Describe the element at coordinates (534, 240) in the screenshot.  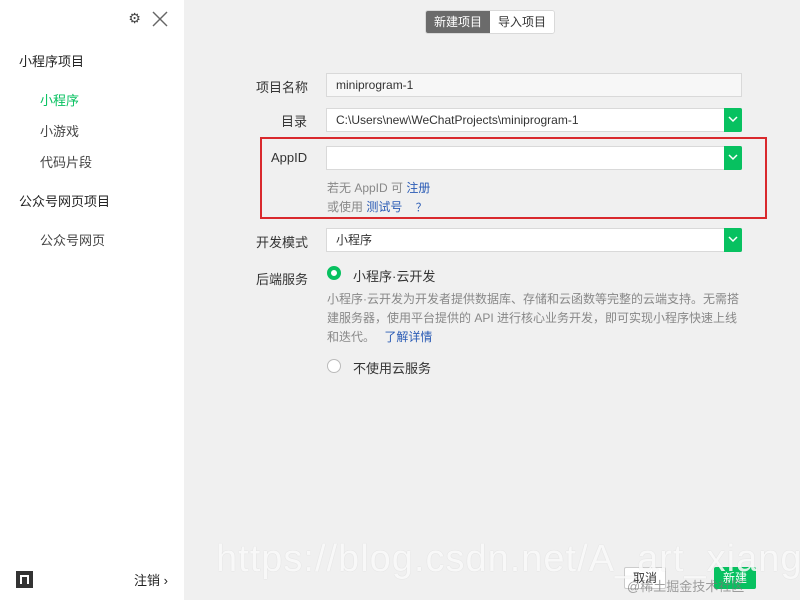
I see `dev-mode-select: 小程序` at that location.